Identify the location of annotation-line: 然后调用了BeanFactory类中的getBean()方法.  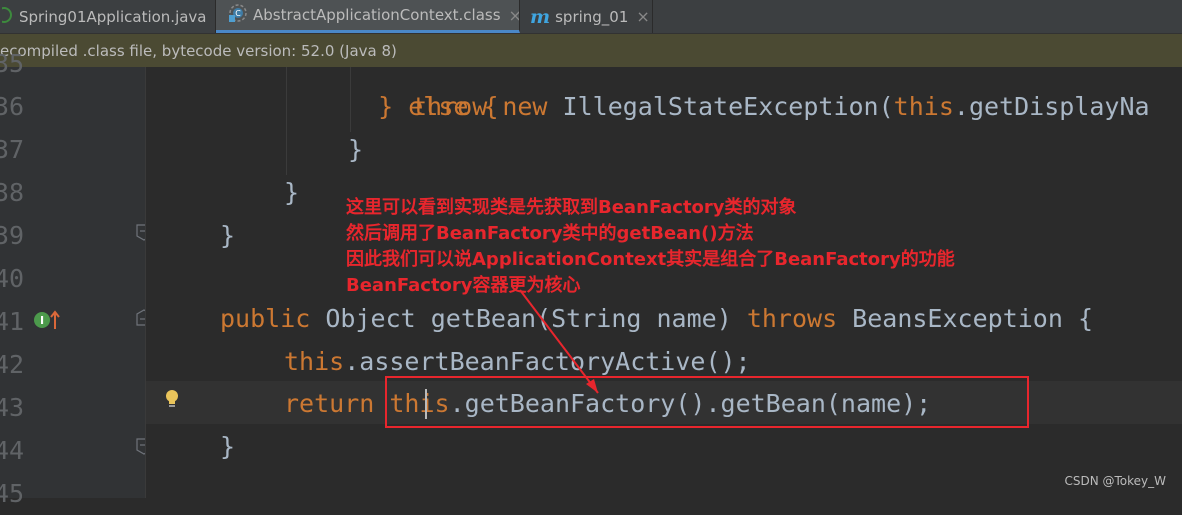
(550, 233).